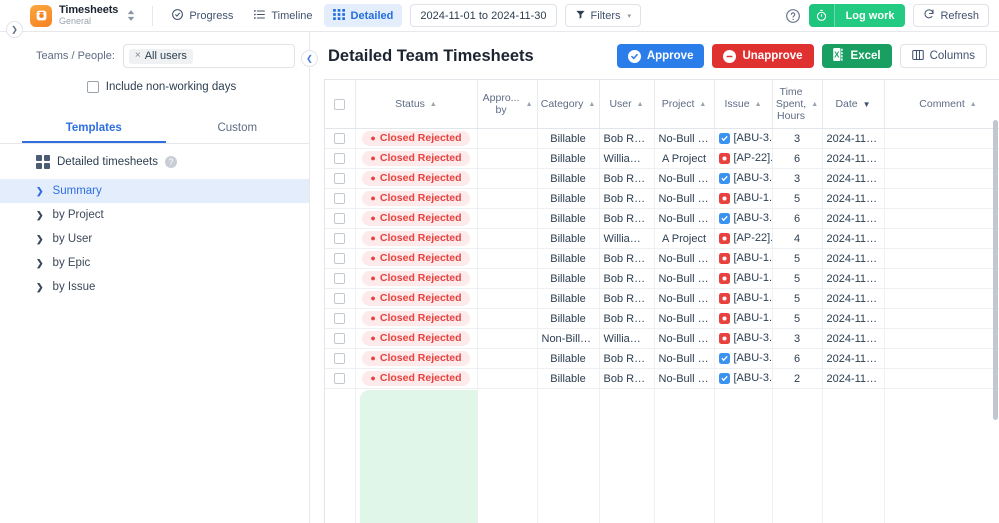 Image resolution: width=999 pixels, height=523 pixels. Describe the element at coordinates (793, 16) in the screenshot. I see `help-circle-icon` at that location.